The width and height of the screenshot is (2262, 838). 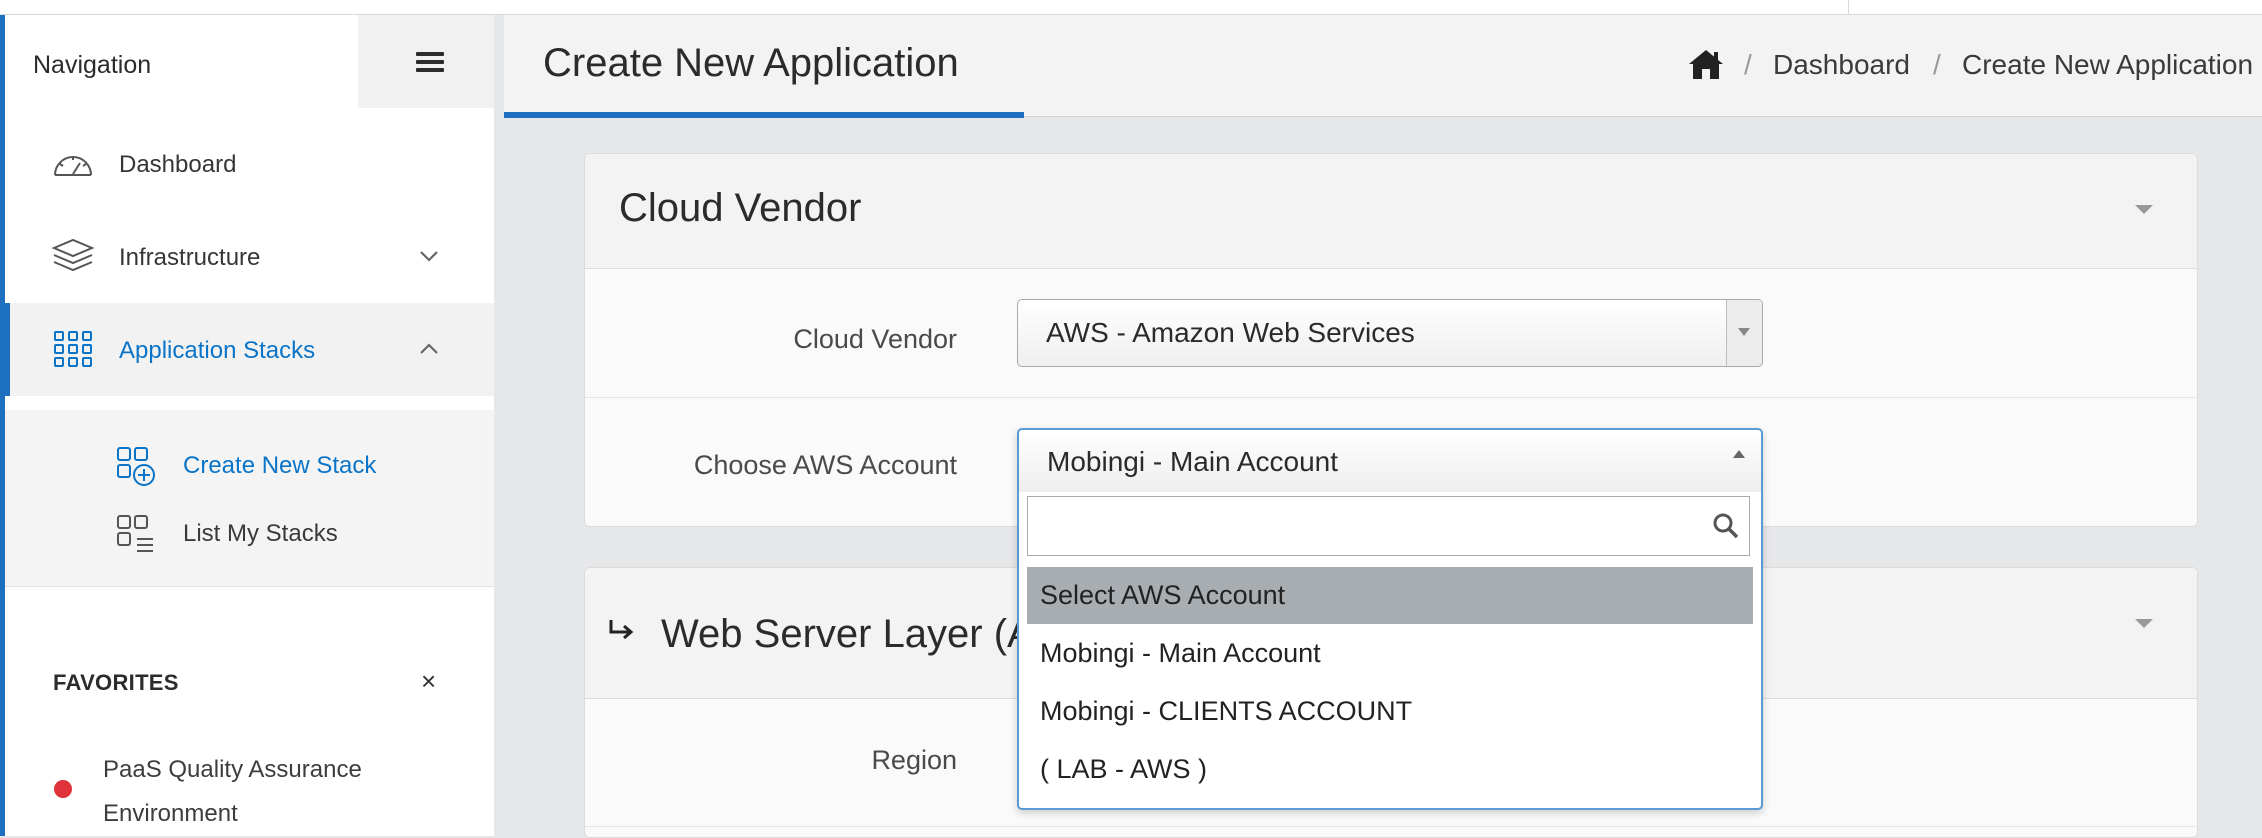 I want to click on select-value: AWS - Amazon Web Services, so click(x=1230, y=332).